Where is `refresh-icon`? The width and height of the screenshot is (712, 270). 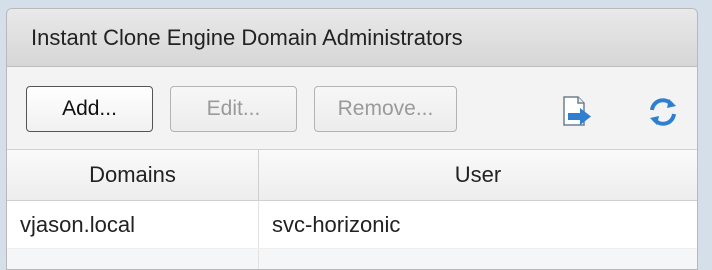 refresh-icon is located at coordinates (663, 112).